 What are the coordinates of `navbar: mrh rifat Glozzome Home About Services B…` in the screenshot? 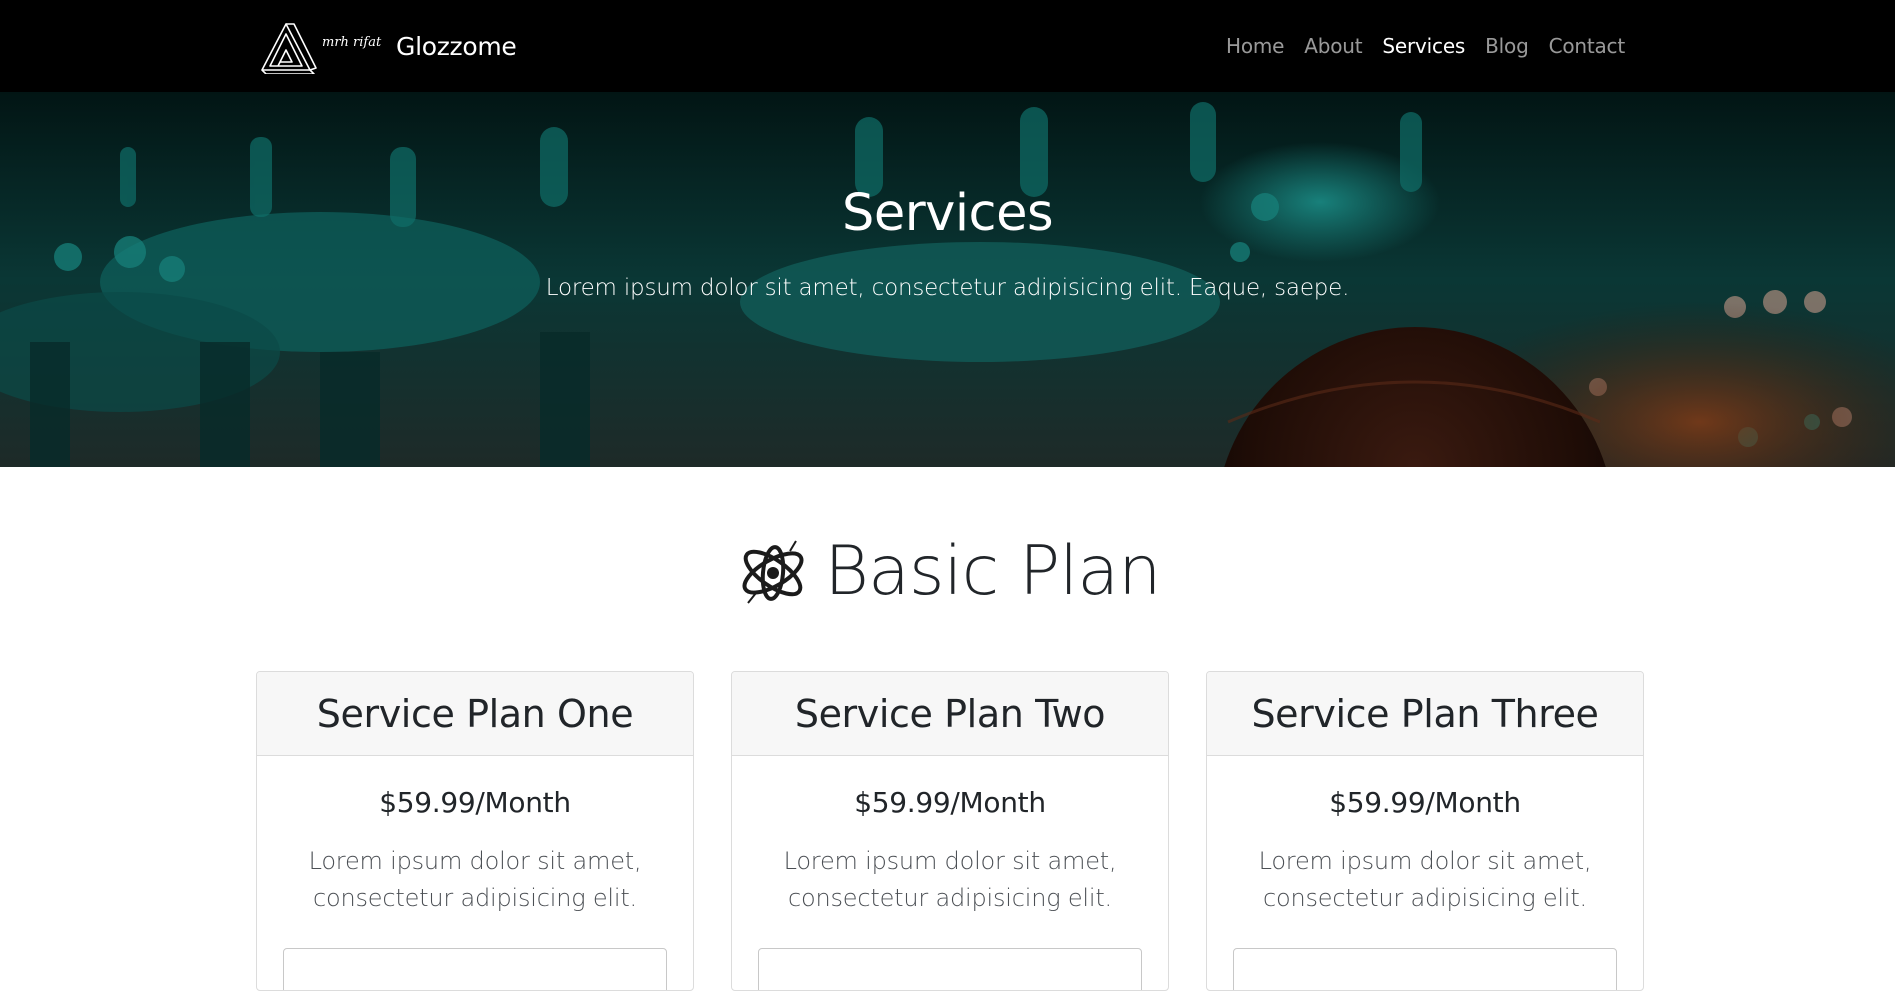 It's located at (947, 46).